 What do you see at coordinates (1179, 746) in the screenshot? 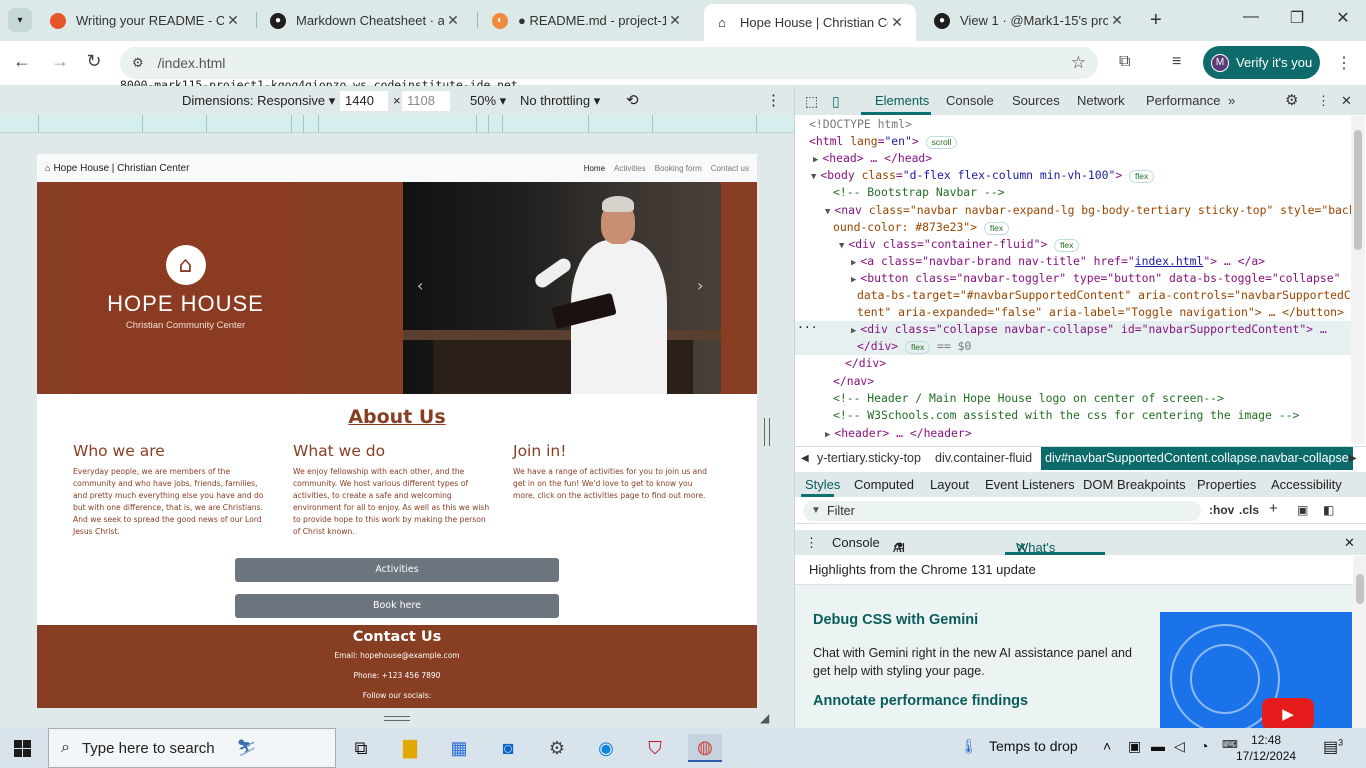
I see `volume-icon: ◁` at bounding box center [1179, 746].